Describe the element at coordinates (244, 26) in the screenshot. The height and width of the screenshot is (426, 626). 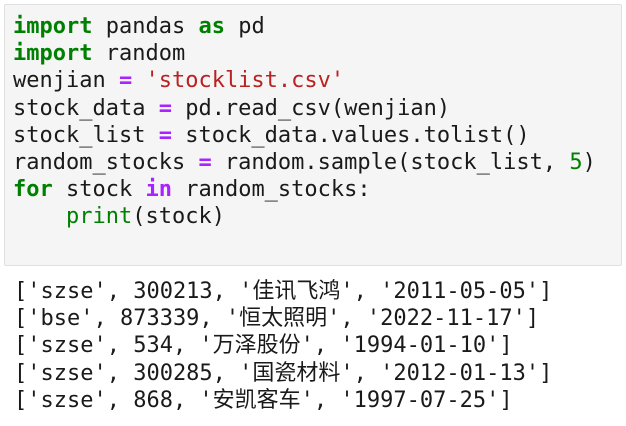
I see `code-text: pd` at that location.